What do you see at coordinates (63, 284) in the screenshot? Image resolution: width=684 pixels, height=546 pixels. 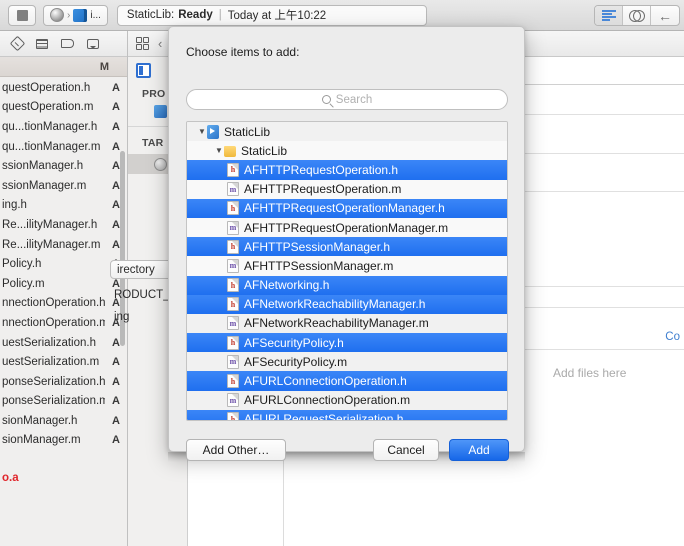 I see `navigator-file-row: Policy.m A` at bounding box center [63, 284].